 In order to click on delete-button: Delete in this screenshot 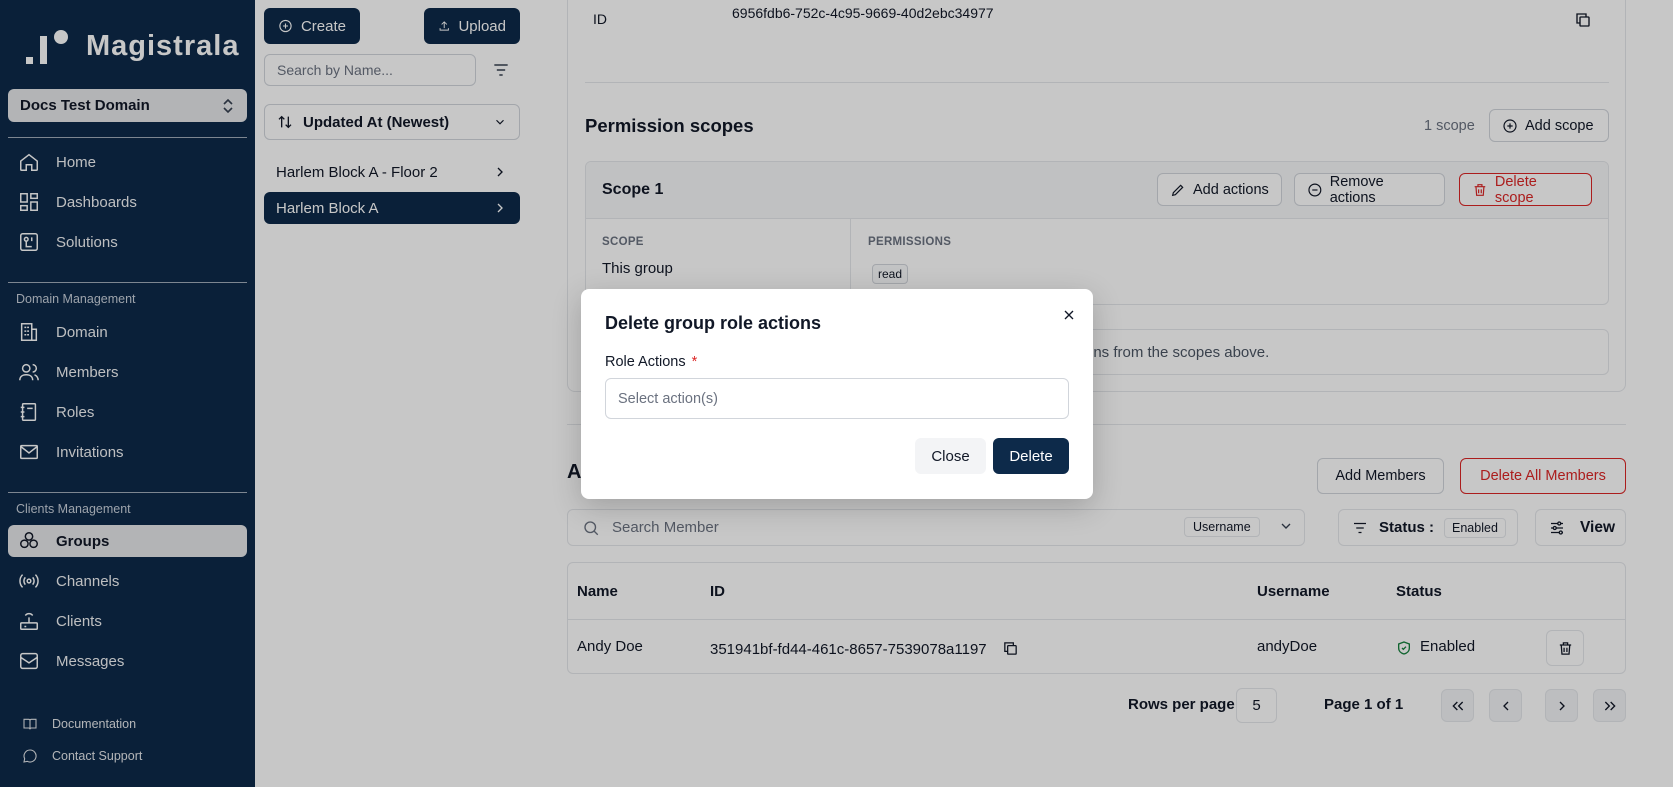, I will do `click(1031, 456)`.